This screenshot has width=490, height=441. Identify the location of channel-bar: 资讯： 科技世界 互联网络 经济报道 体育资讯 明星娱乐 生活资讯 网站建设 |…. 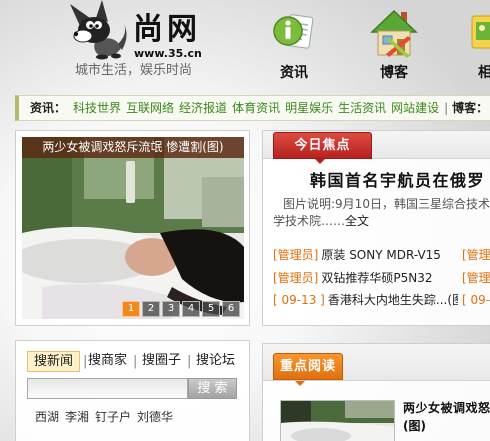
(252, 108).